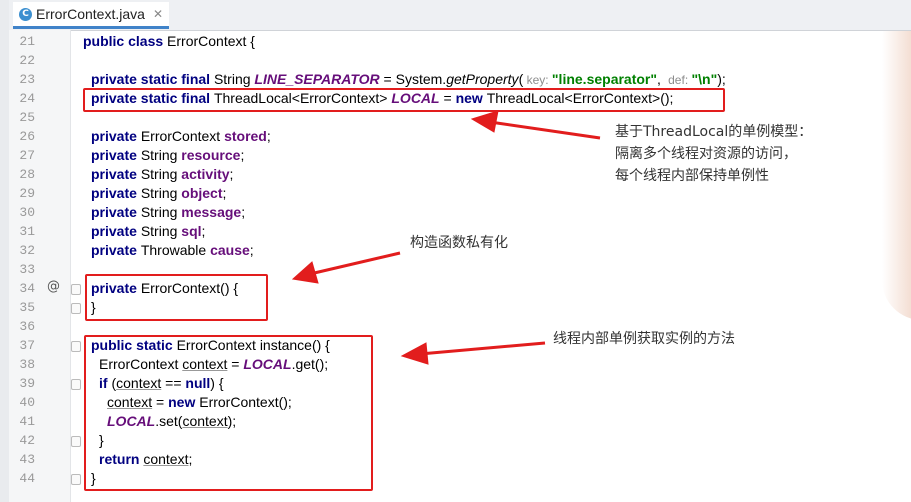 Image resolution: width=911 pixels, height=502 pixels. What do you see at coordinates (211, 155) in the screenshot?
I see `field: resource` at bounding box center [211, 155].